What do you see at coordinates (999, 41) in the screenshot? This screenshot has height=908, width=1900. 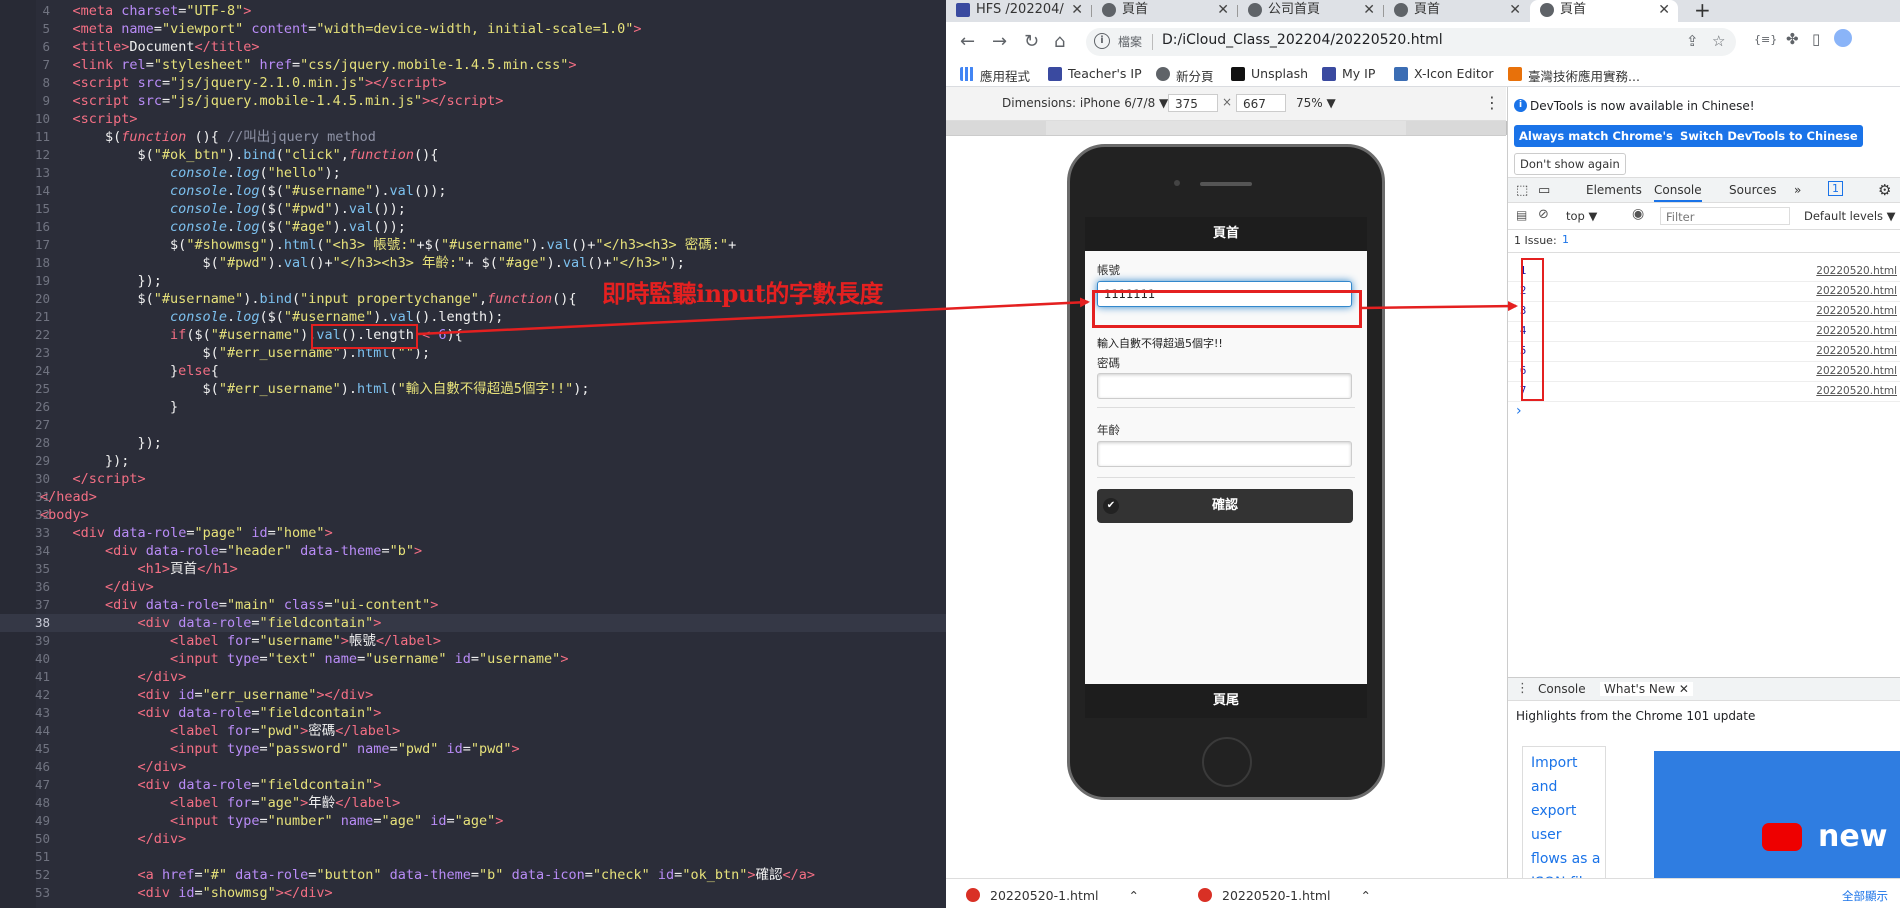 I see `forward-icon: →` at bounding box center [999, 41].